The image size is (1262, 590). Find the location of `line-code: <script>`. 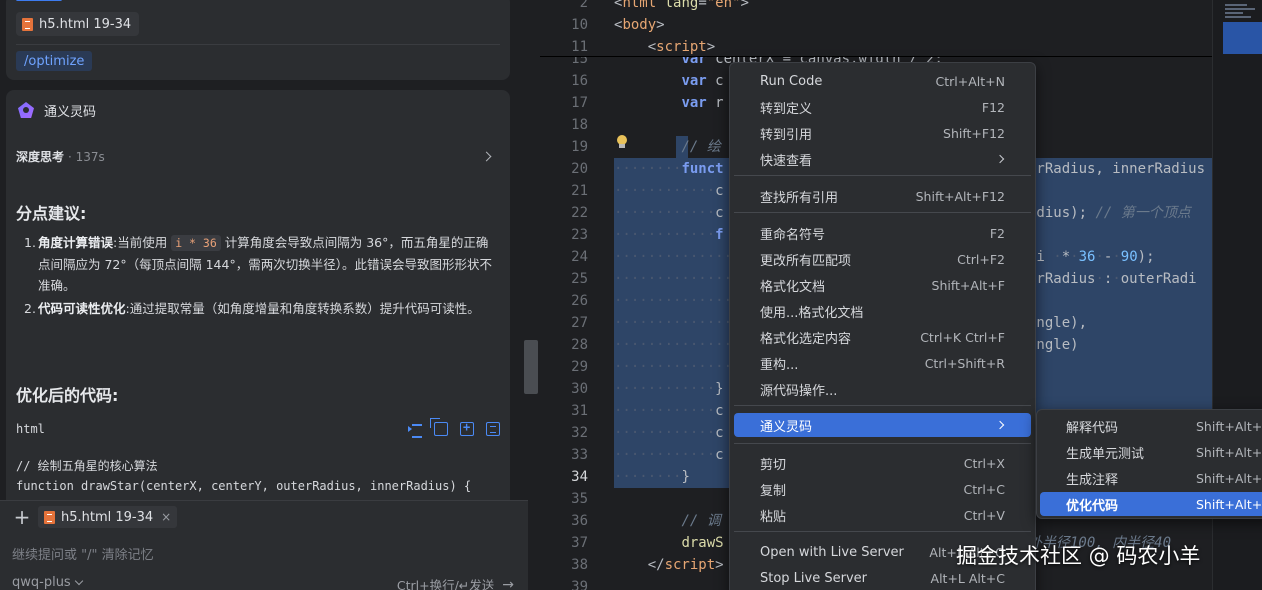

line-code: <script> is located at coordinates (681, 47).